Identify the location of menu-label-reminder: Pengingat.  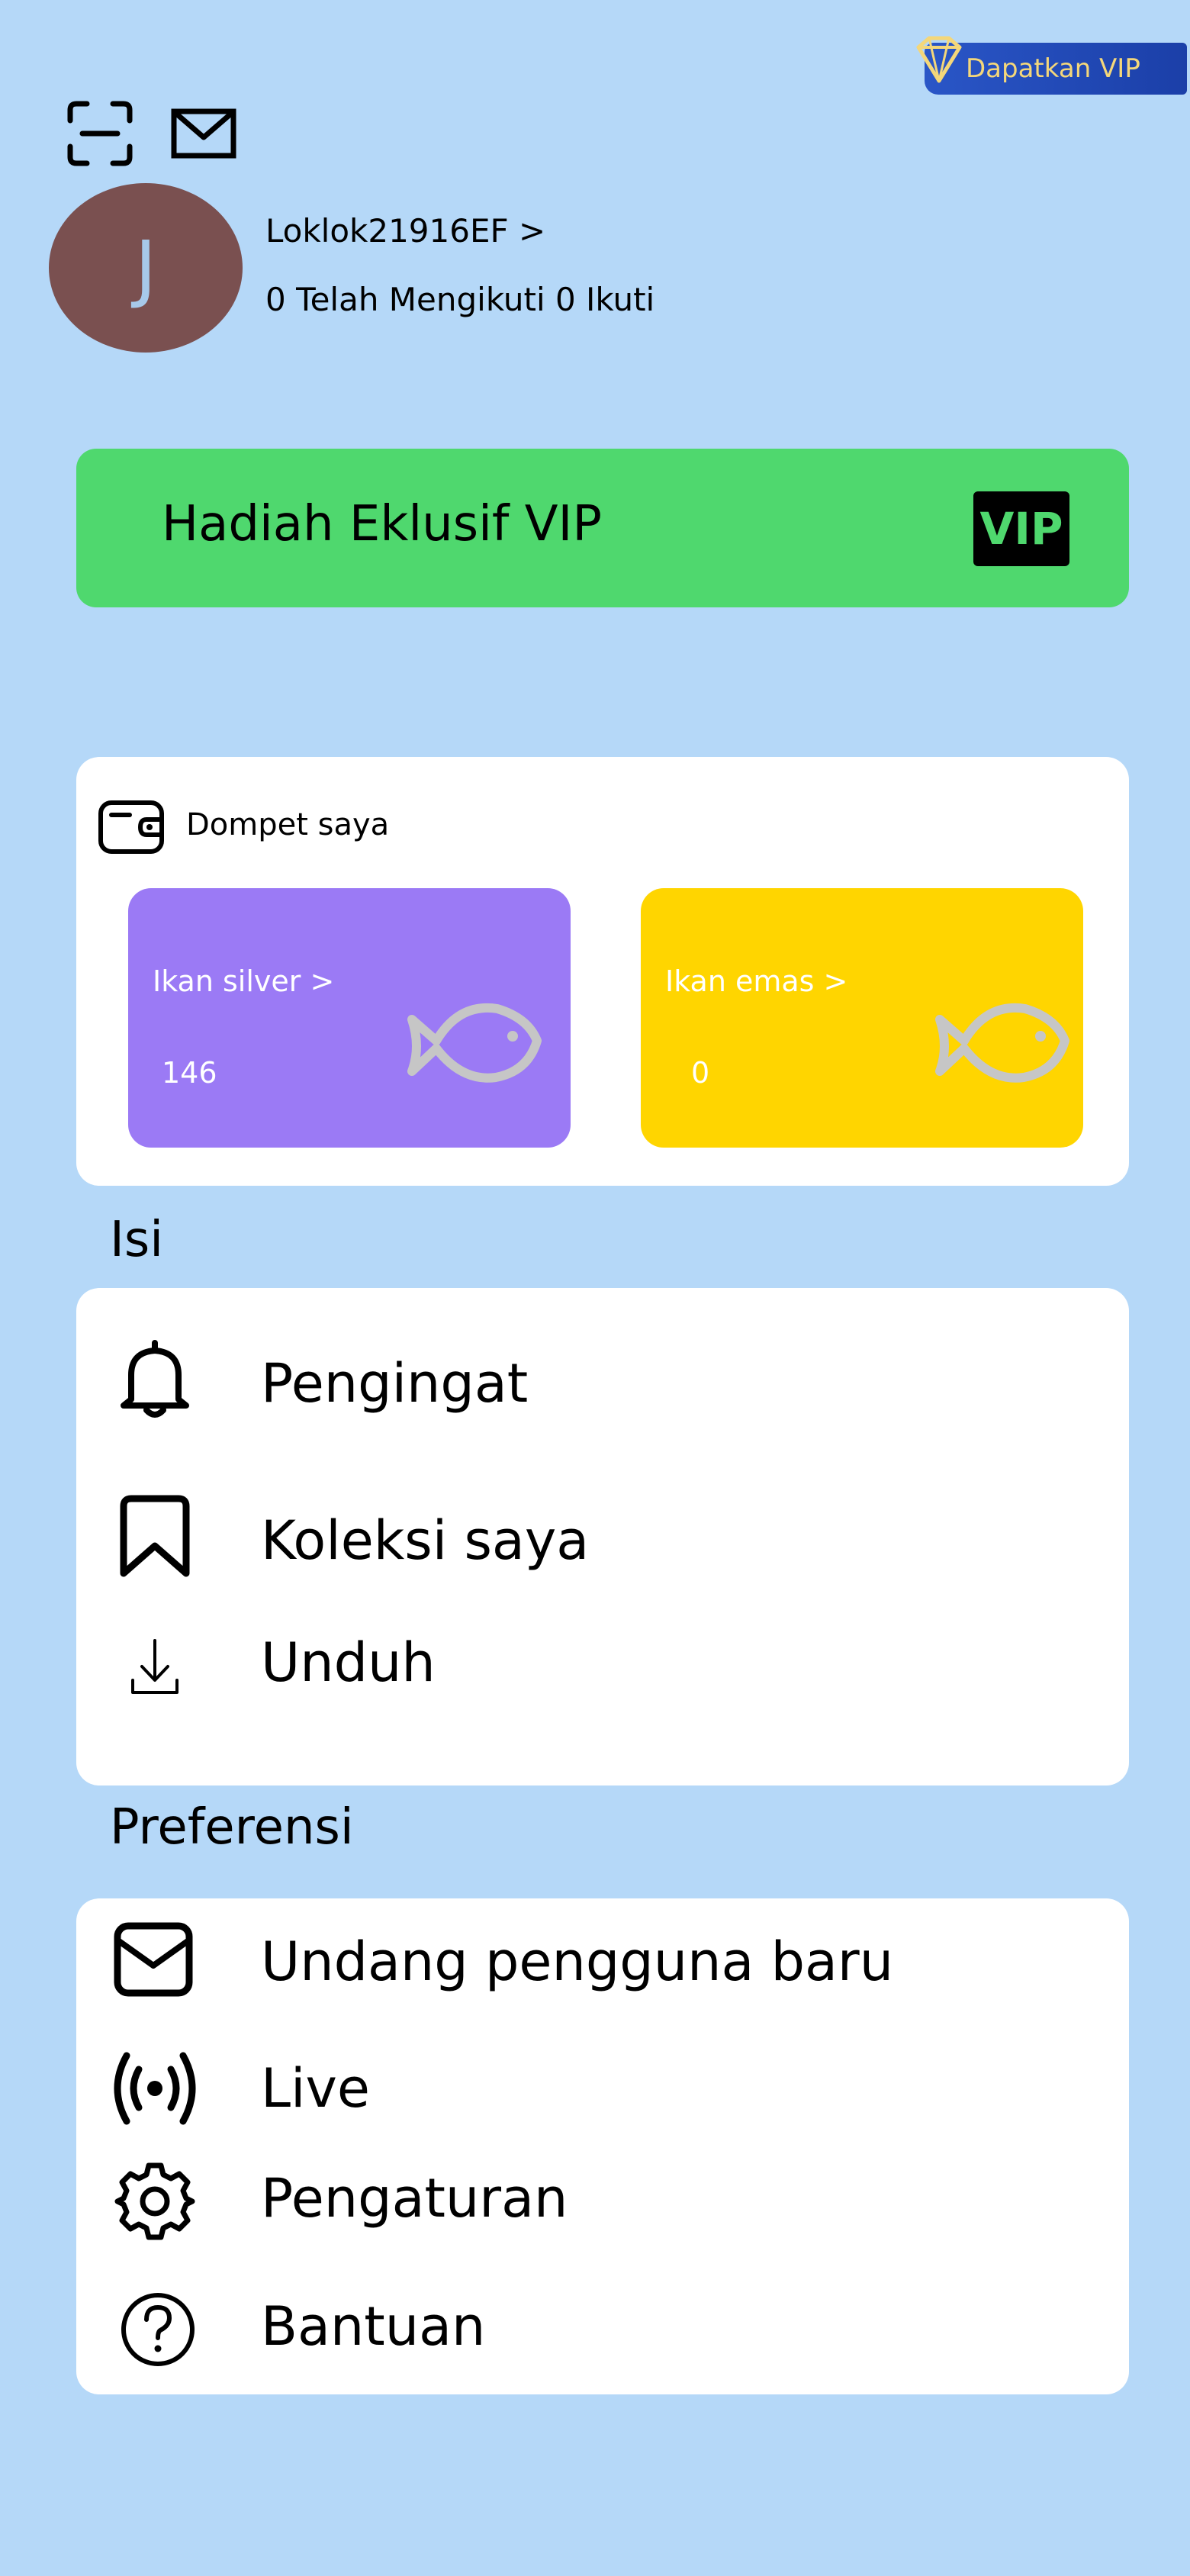
(395, 1383).